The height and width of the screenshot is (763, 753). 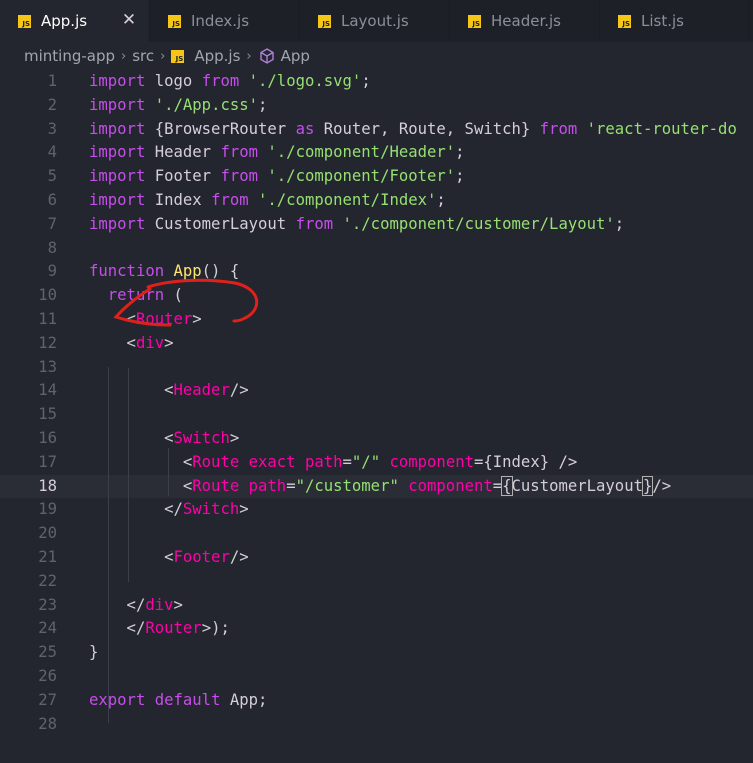 I want to click on line-number: 5, so click(x=52, y=176).